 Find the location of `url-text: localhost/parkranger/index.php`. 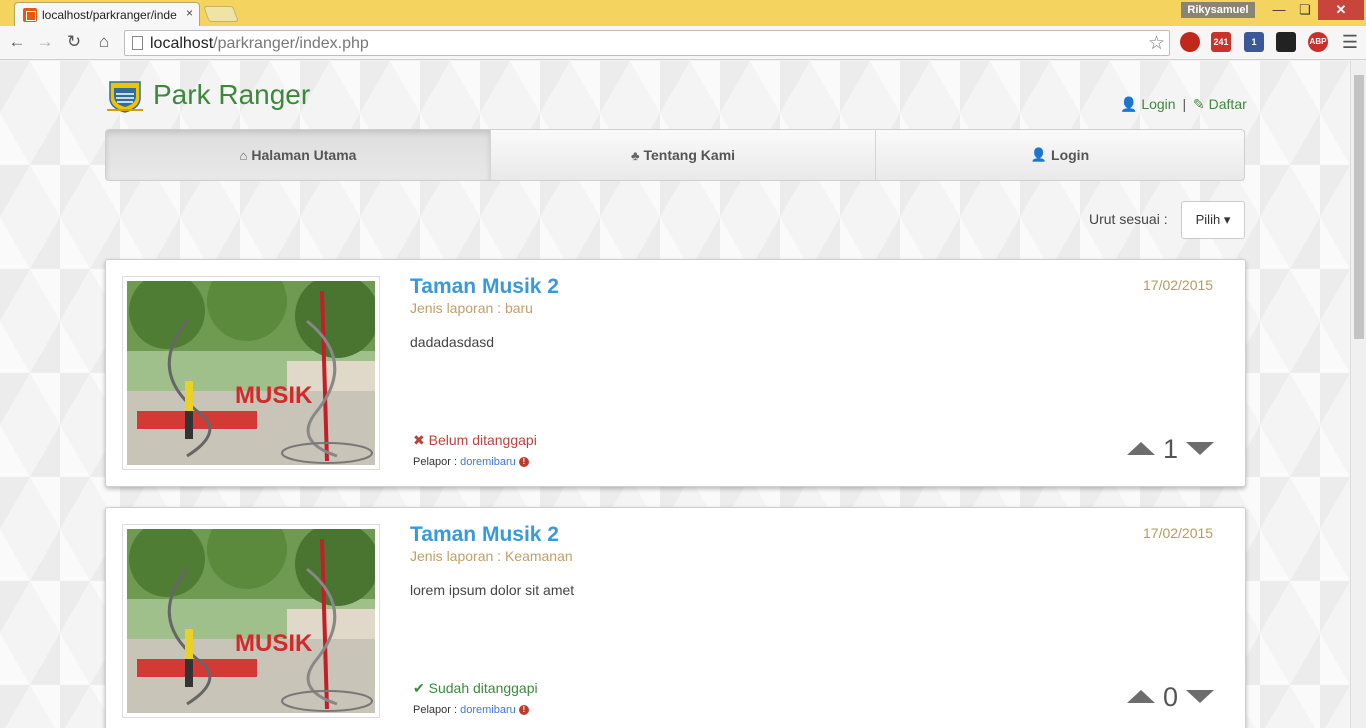

url-text: localhost/parkranger/index.php is located at coordinates (259, 44).